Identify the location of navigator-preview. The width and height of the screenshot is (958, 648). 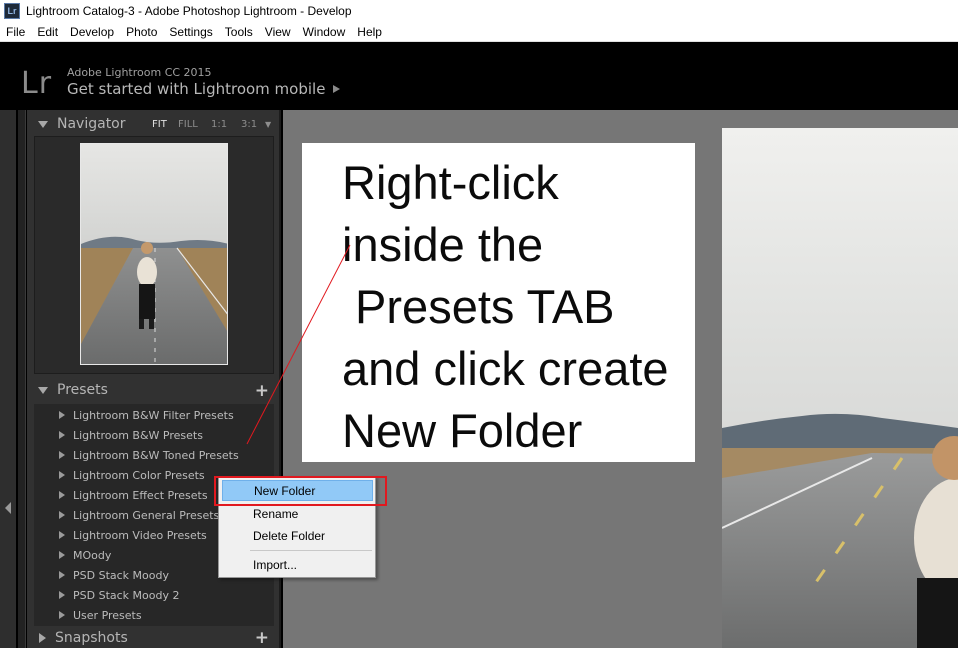
(154, 255).